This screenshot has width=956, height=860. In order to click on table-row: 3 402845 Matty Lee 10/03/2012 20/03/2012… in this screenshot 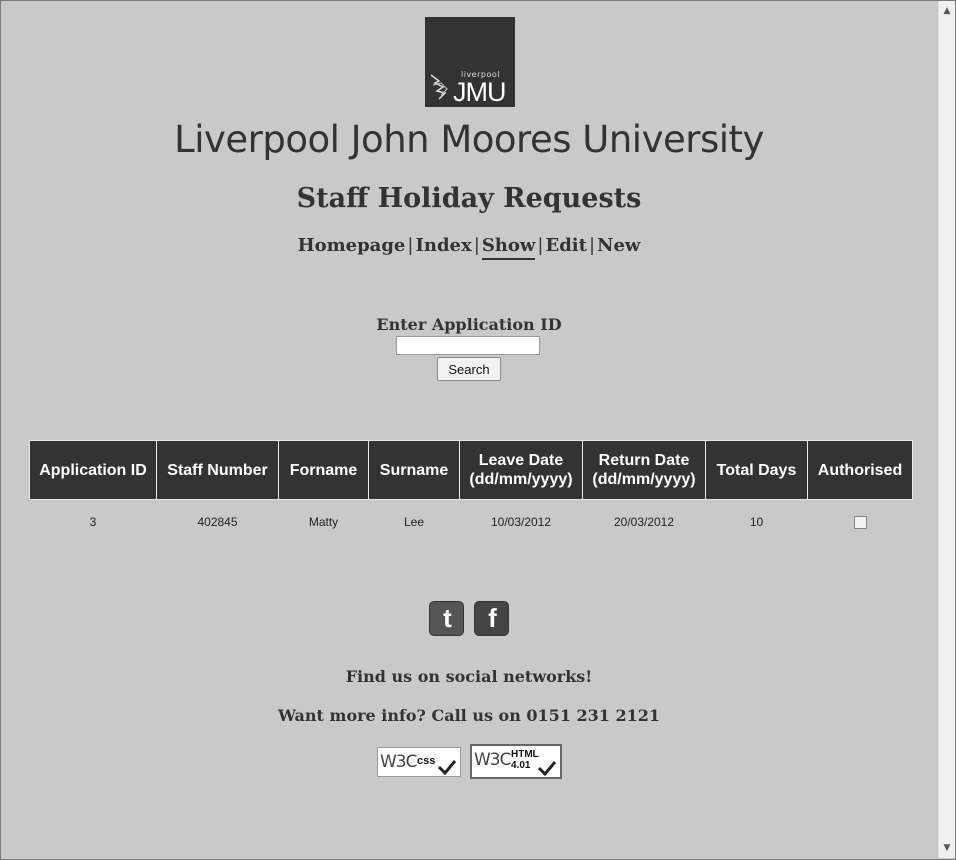, I will do `click(471, 522)`.